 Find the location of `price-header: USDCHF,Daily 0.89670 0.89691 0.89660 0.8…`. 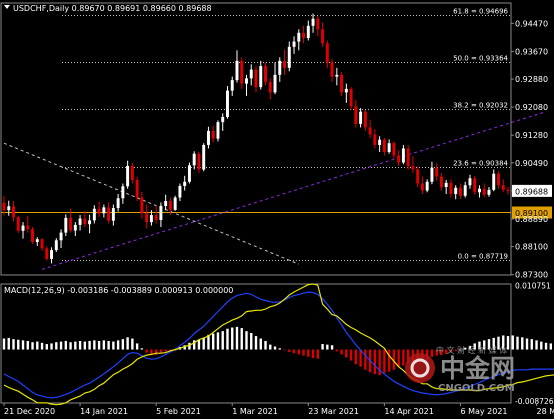

price-header: USDCHF,Daily 0.89670 0.89691 0.89660 0.8… is located at coordinates (112, 8).